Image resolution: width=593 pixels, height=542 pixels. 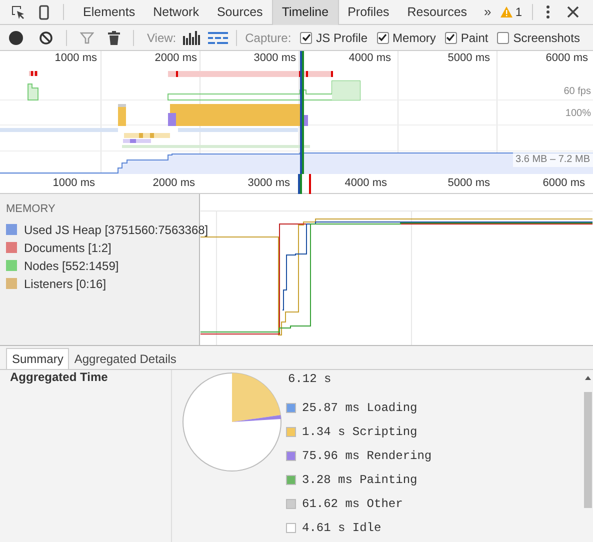 I want to click on more-tabs-button: », so click(x=488, y=12).